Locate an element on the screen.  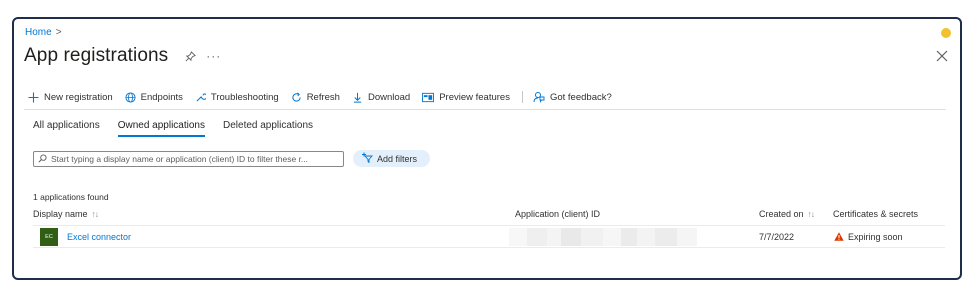
globe-icon is located at coordinates (130, 97).